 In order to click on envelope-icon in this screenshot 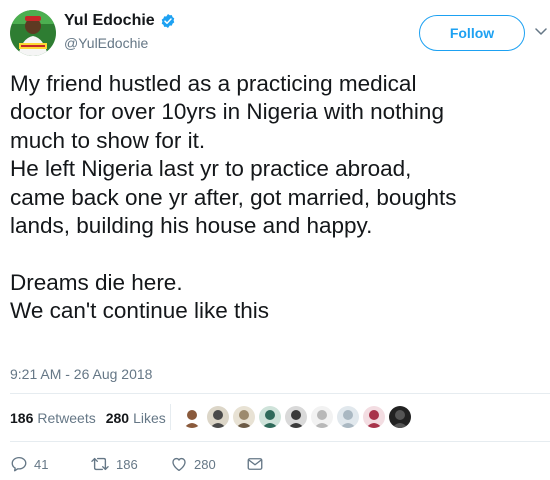, I will do `click(255, 464)`.